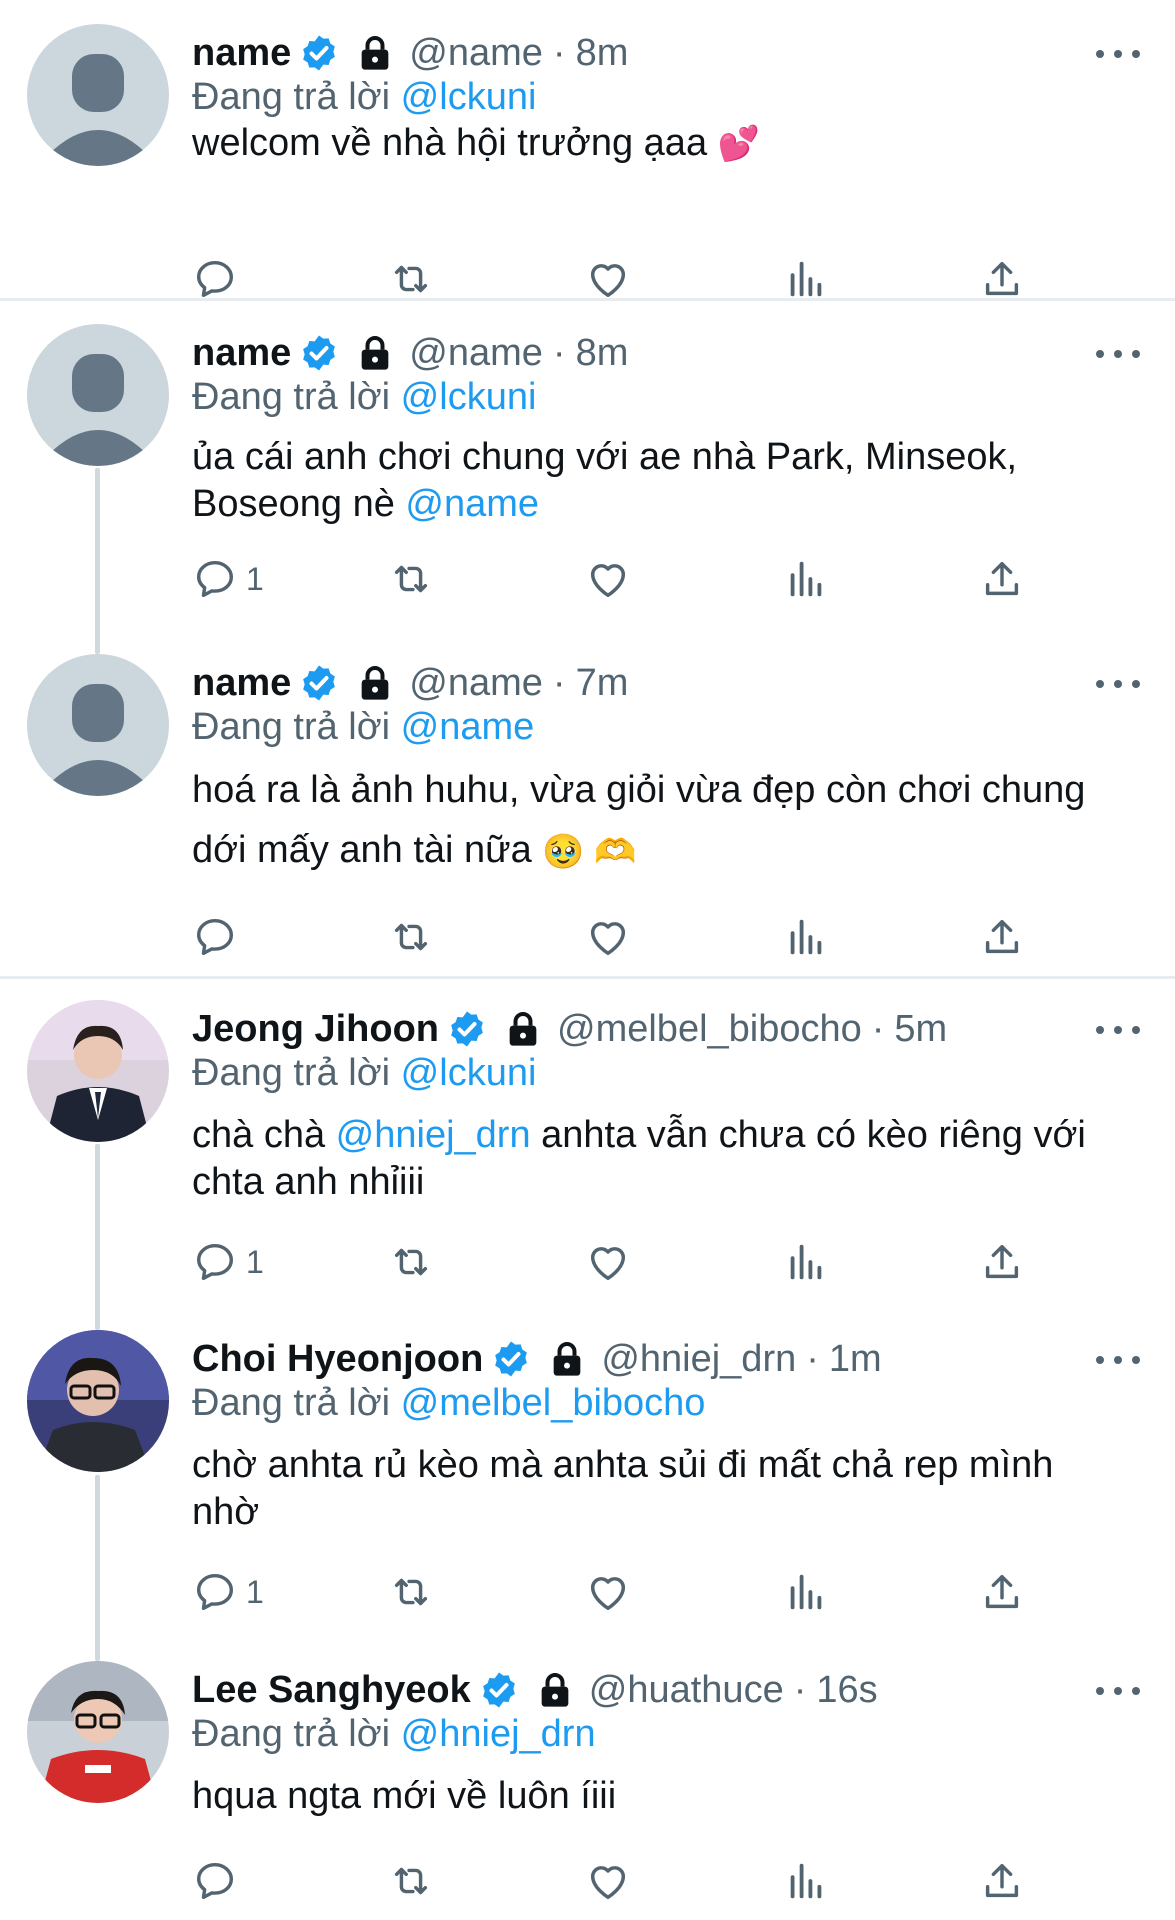 This screenshot has height=1920, width=1175. Describe the element at coordinates (472, 504) in the screenshot. I see `inline-mention: @name` at that location.